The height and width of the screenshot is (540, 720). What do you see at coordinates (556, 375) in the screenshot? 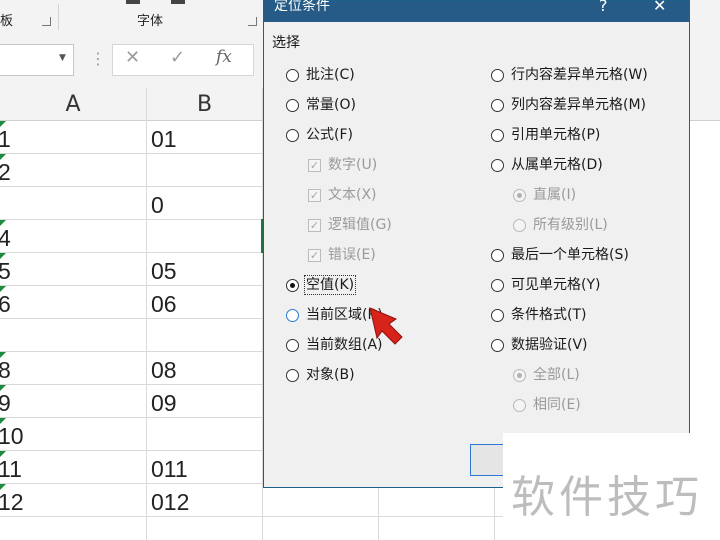
I see `option-label: 全部(L)` at bounding box center [556, 375].